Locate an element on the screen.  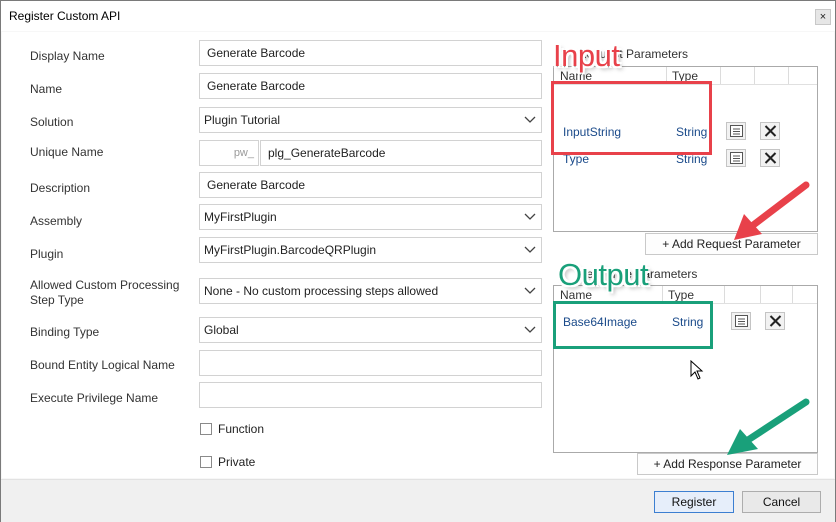
green-arrow-icon is located at coordinates (768, 426).